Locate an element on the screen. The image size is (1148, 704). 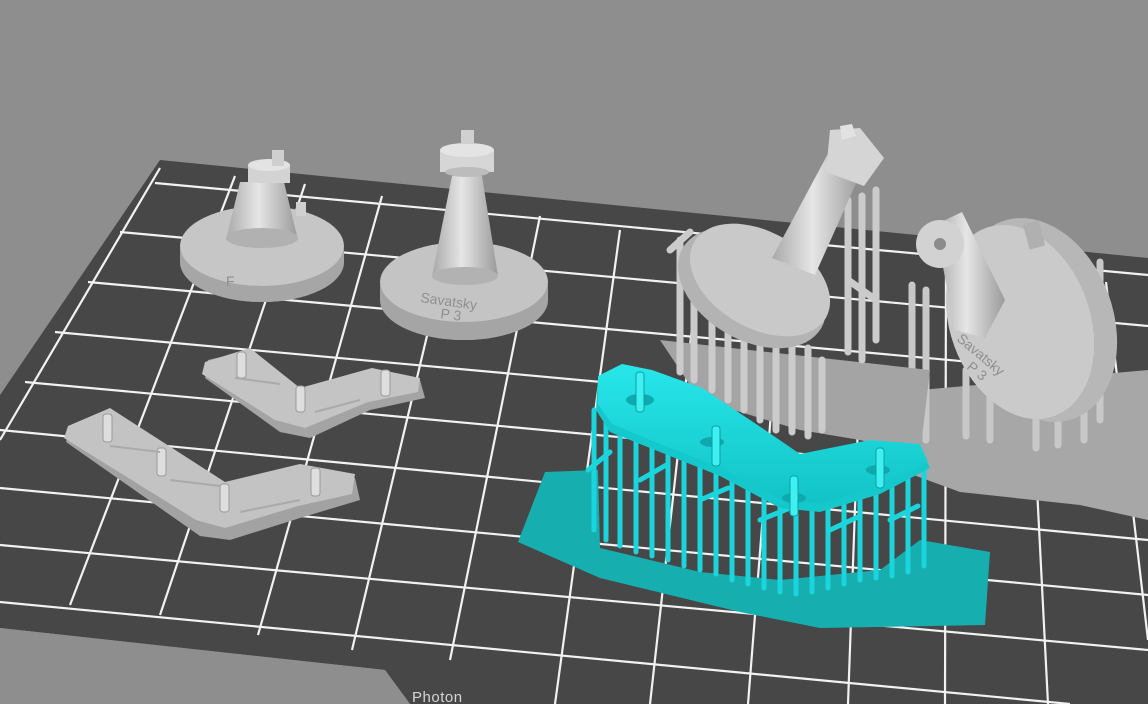
plate-label: Photon is located at coordinates (437, 696).